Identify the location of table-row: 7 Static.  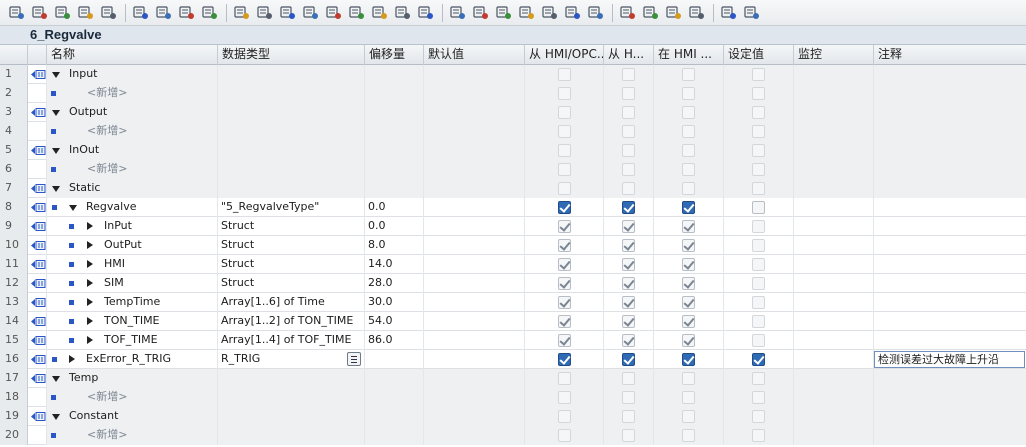
(513, 188).